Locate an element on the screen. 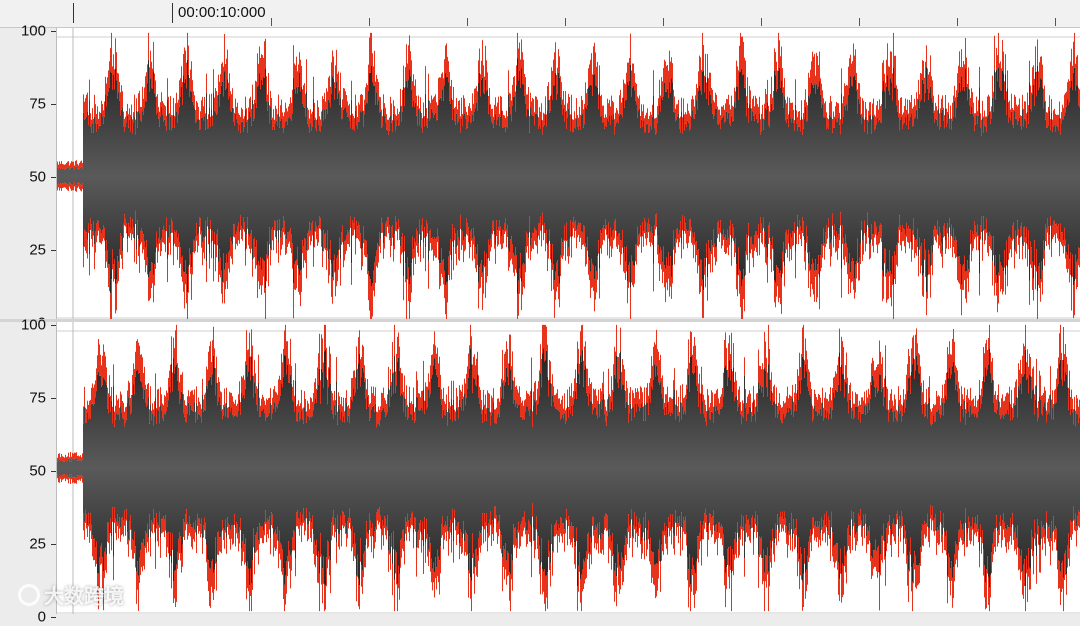 The height and width of the screenshot is (626, 1080). amplitude-axis-left: 1007550250 is located at coordinates (28, 177).